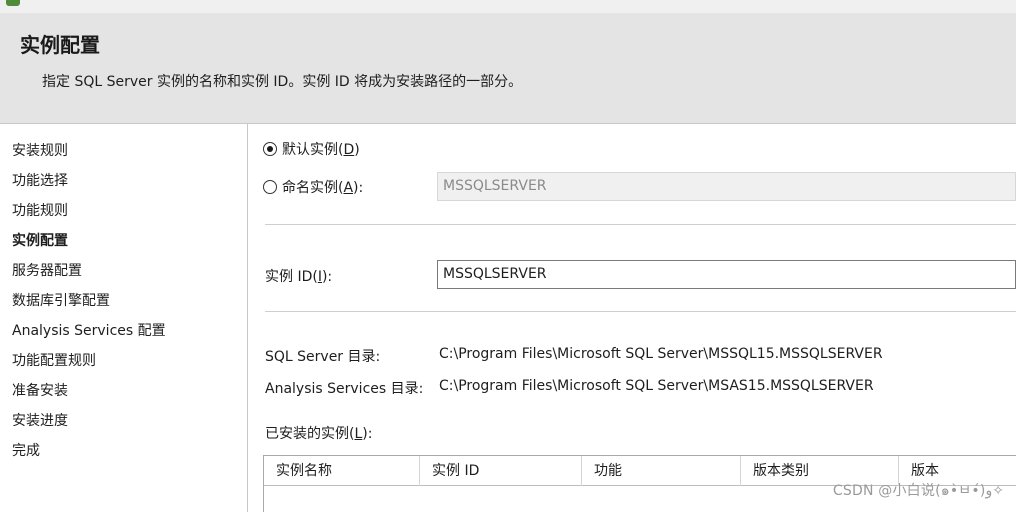 The image size is (1016, 512). I want to click on instance-id-label: 实例 ID(I):, so click(299, 277).